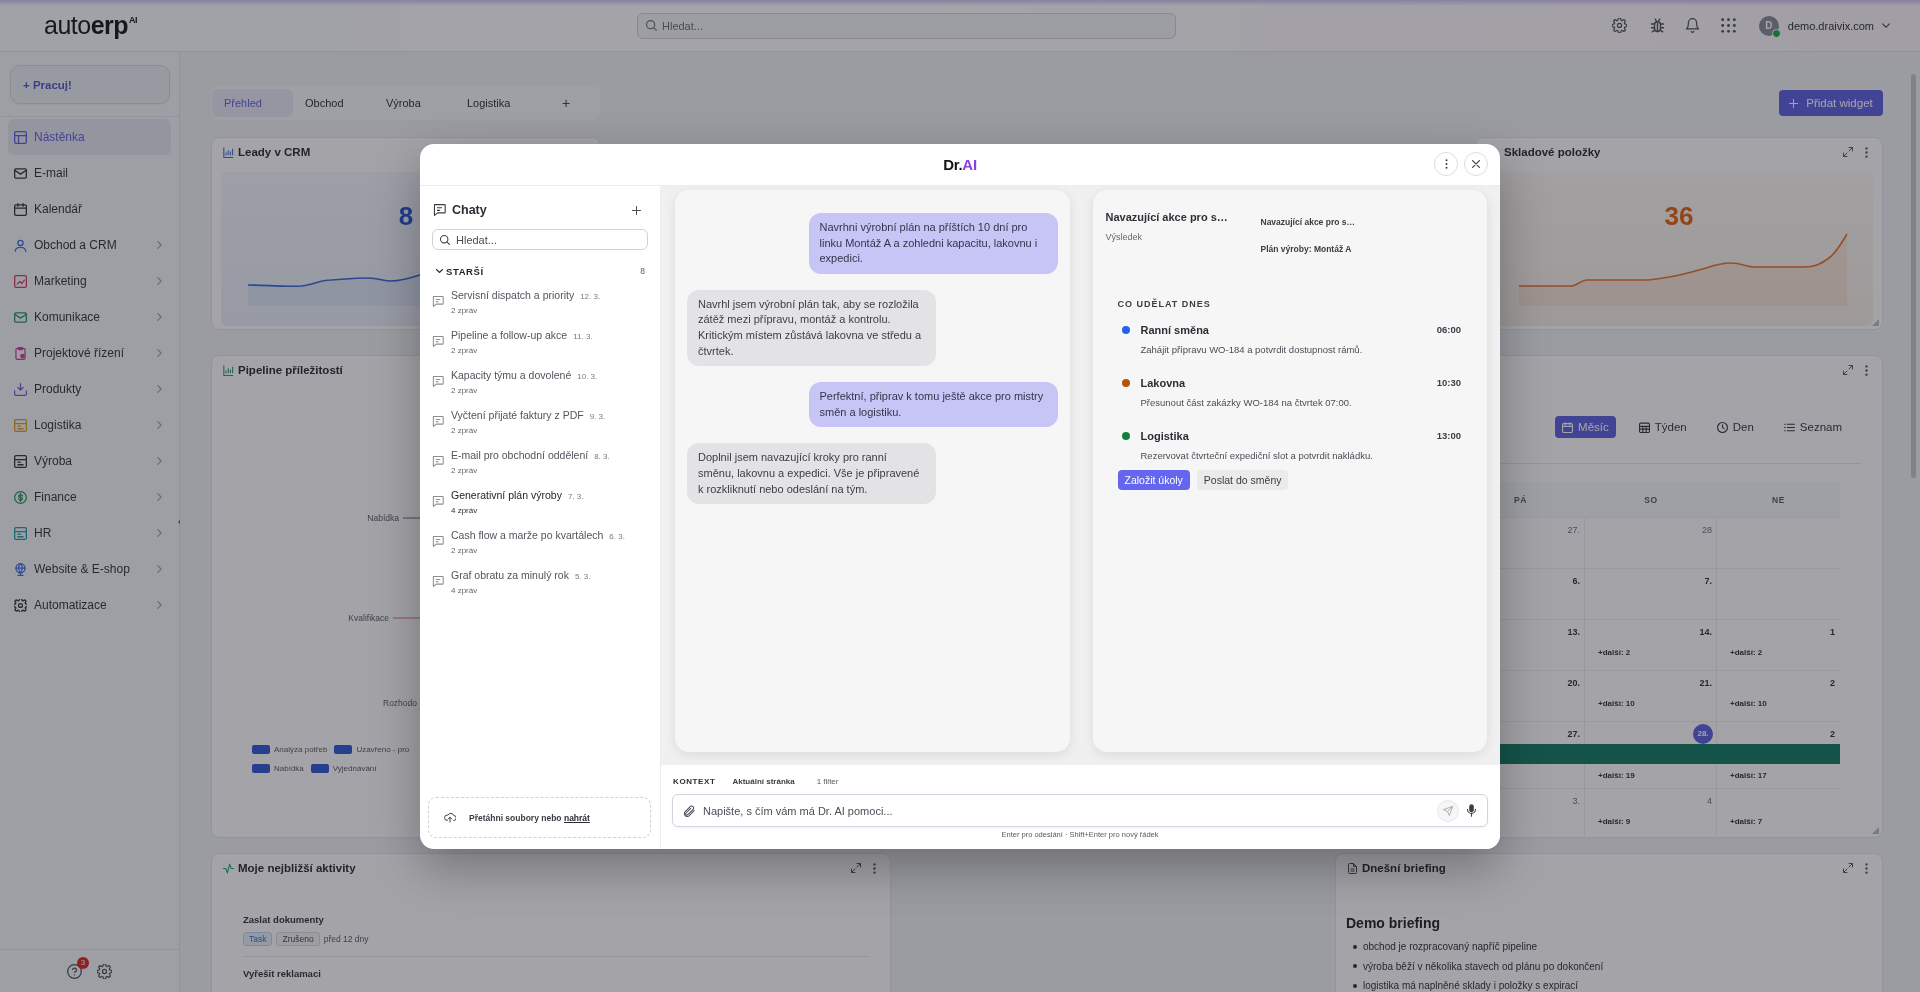  I want to click on activity-title: Vyřešit reklamaci, so click(556, 974).